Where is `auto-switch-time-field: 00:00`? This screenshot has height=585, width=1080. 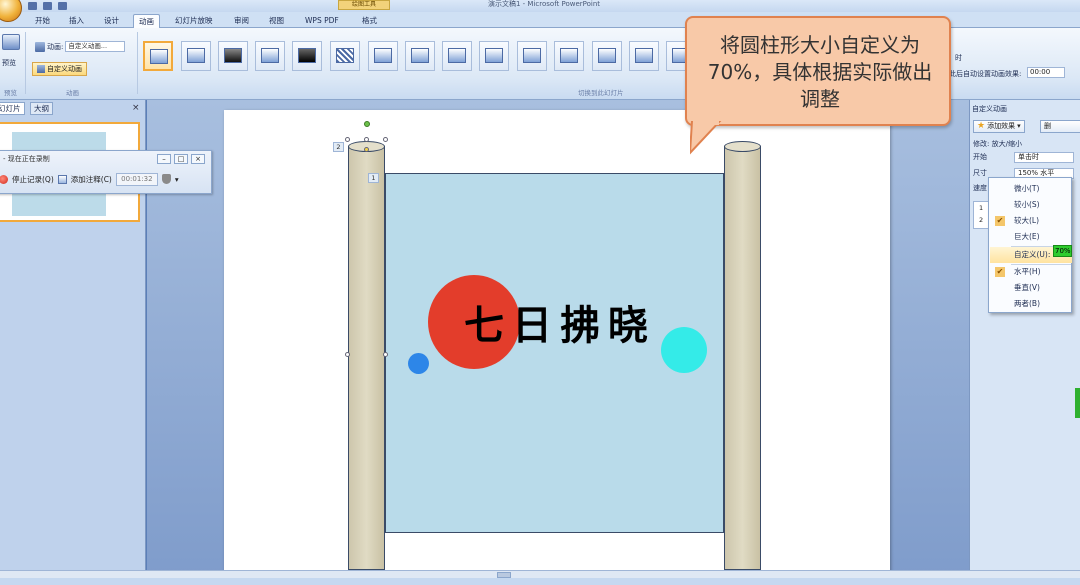 auto-switch-time-field: 00:00 is located at coordinates (1046, 72).